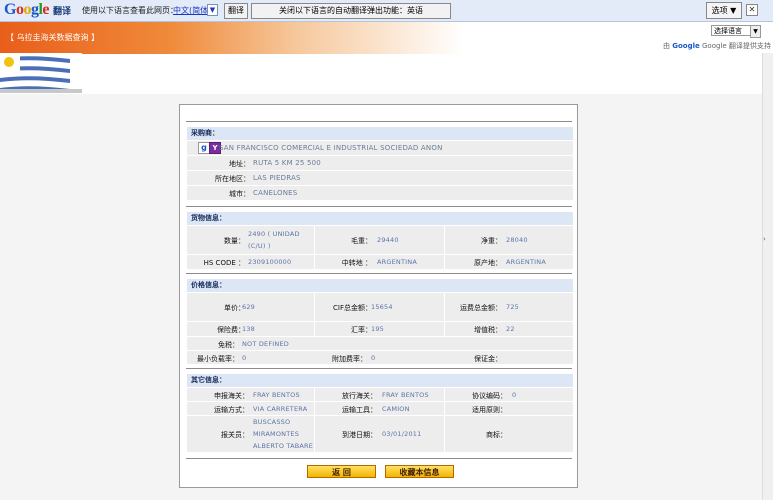 The height and width of the screenshot is (500, 773). I want to click on declare-customs-value: FRAY BENTOS, so click(276, 395).